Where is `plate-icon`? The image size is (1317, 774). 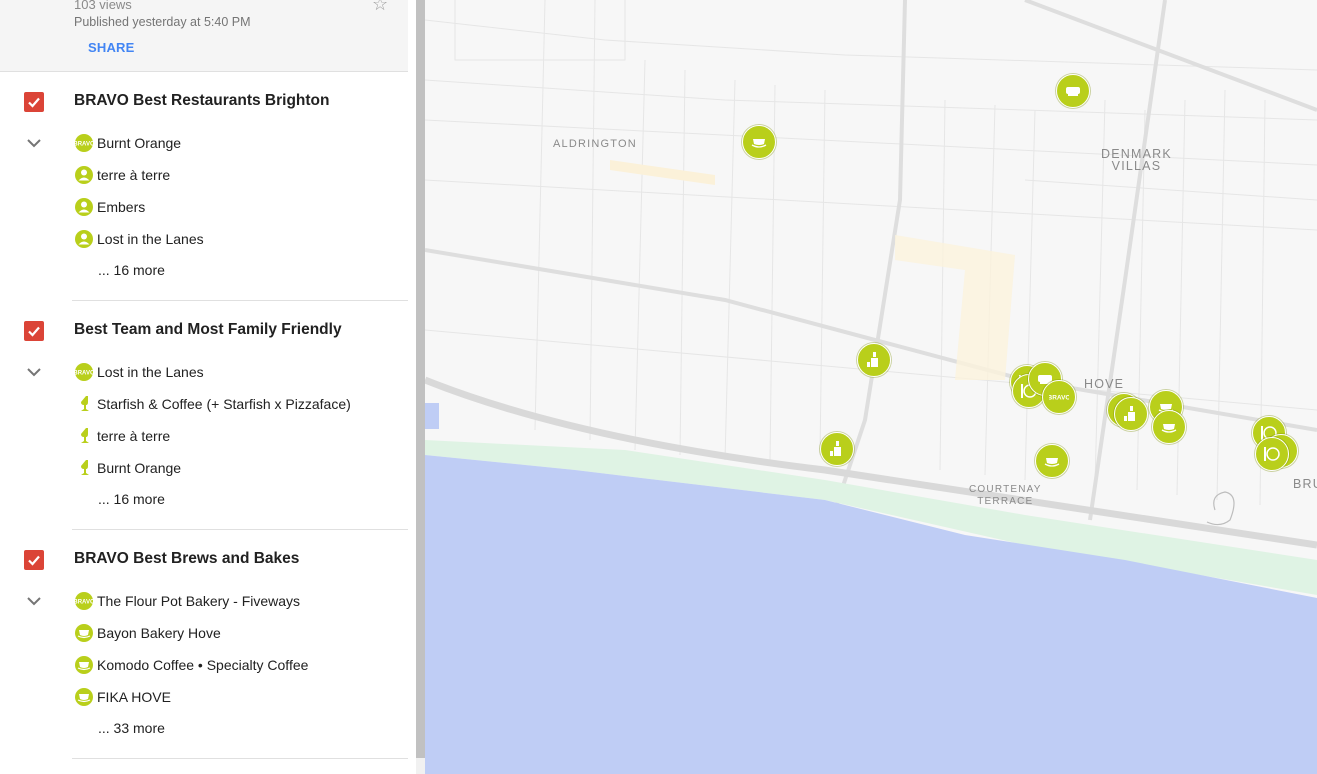
plate-icon is located at coordinates (1272, 454).